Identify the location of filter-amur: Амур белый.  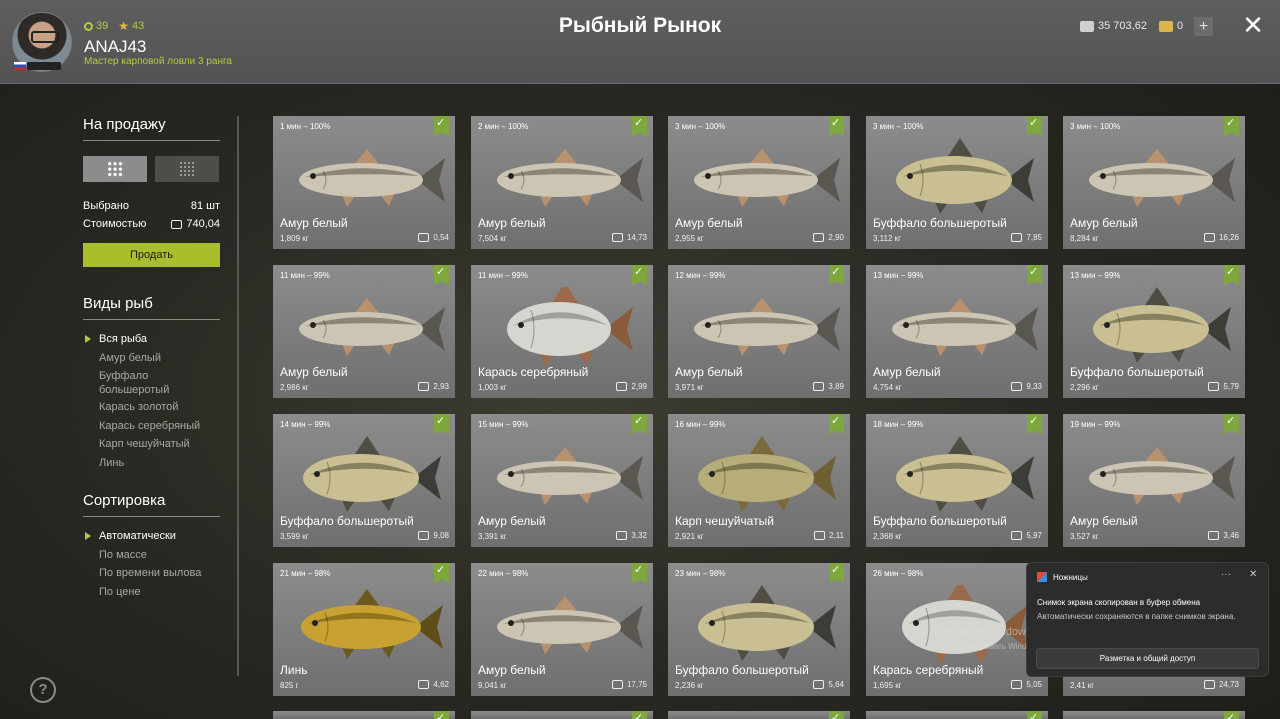
(149, 360).